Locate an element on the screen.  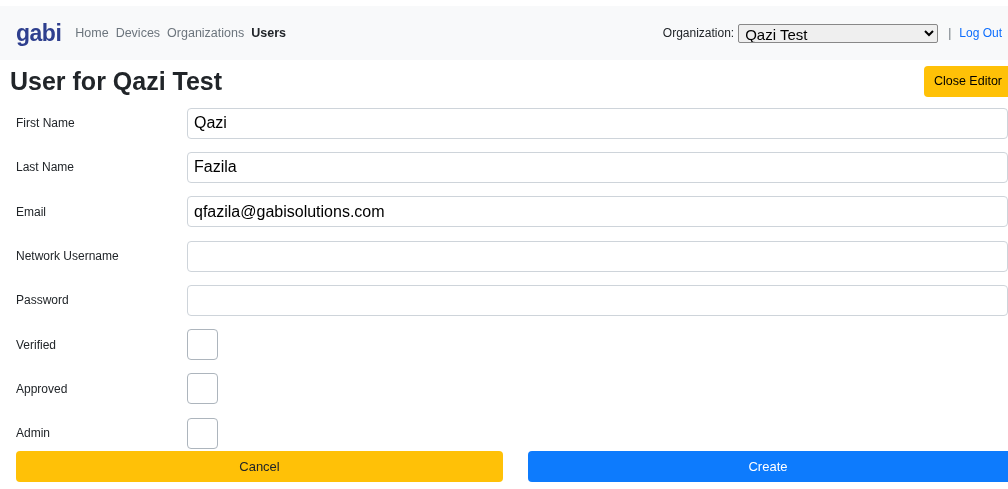
create-button: Create is located at coordinates (768, 467).